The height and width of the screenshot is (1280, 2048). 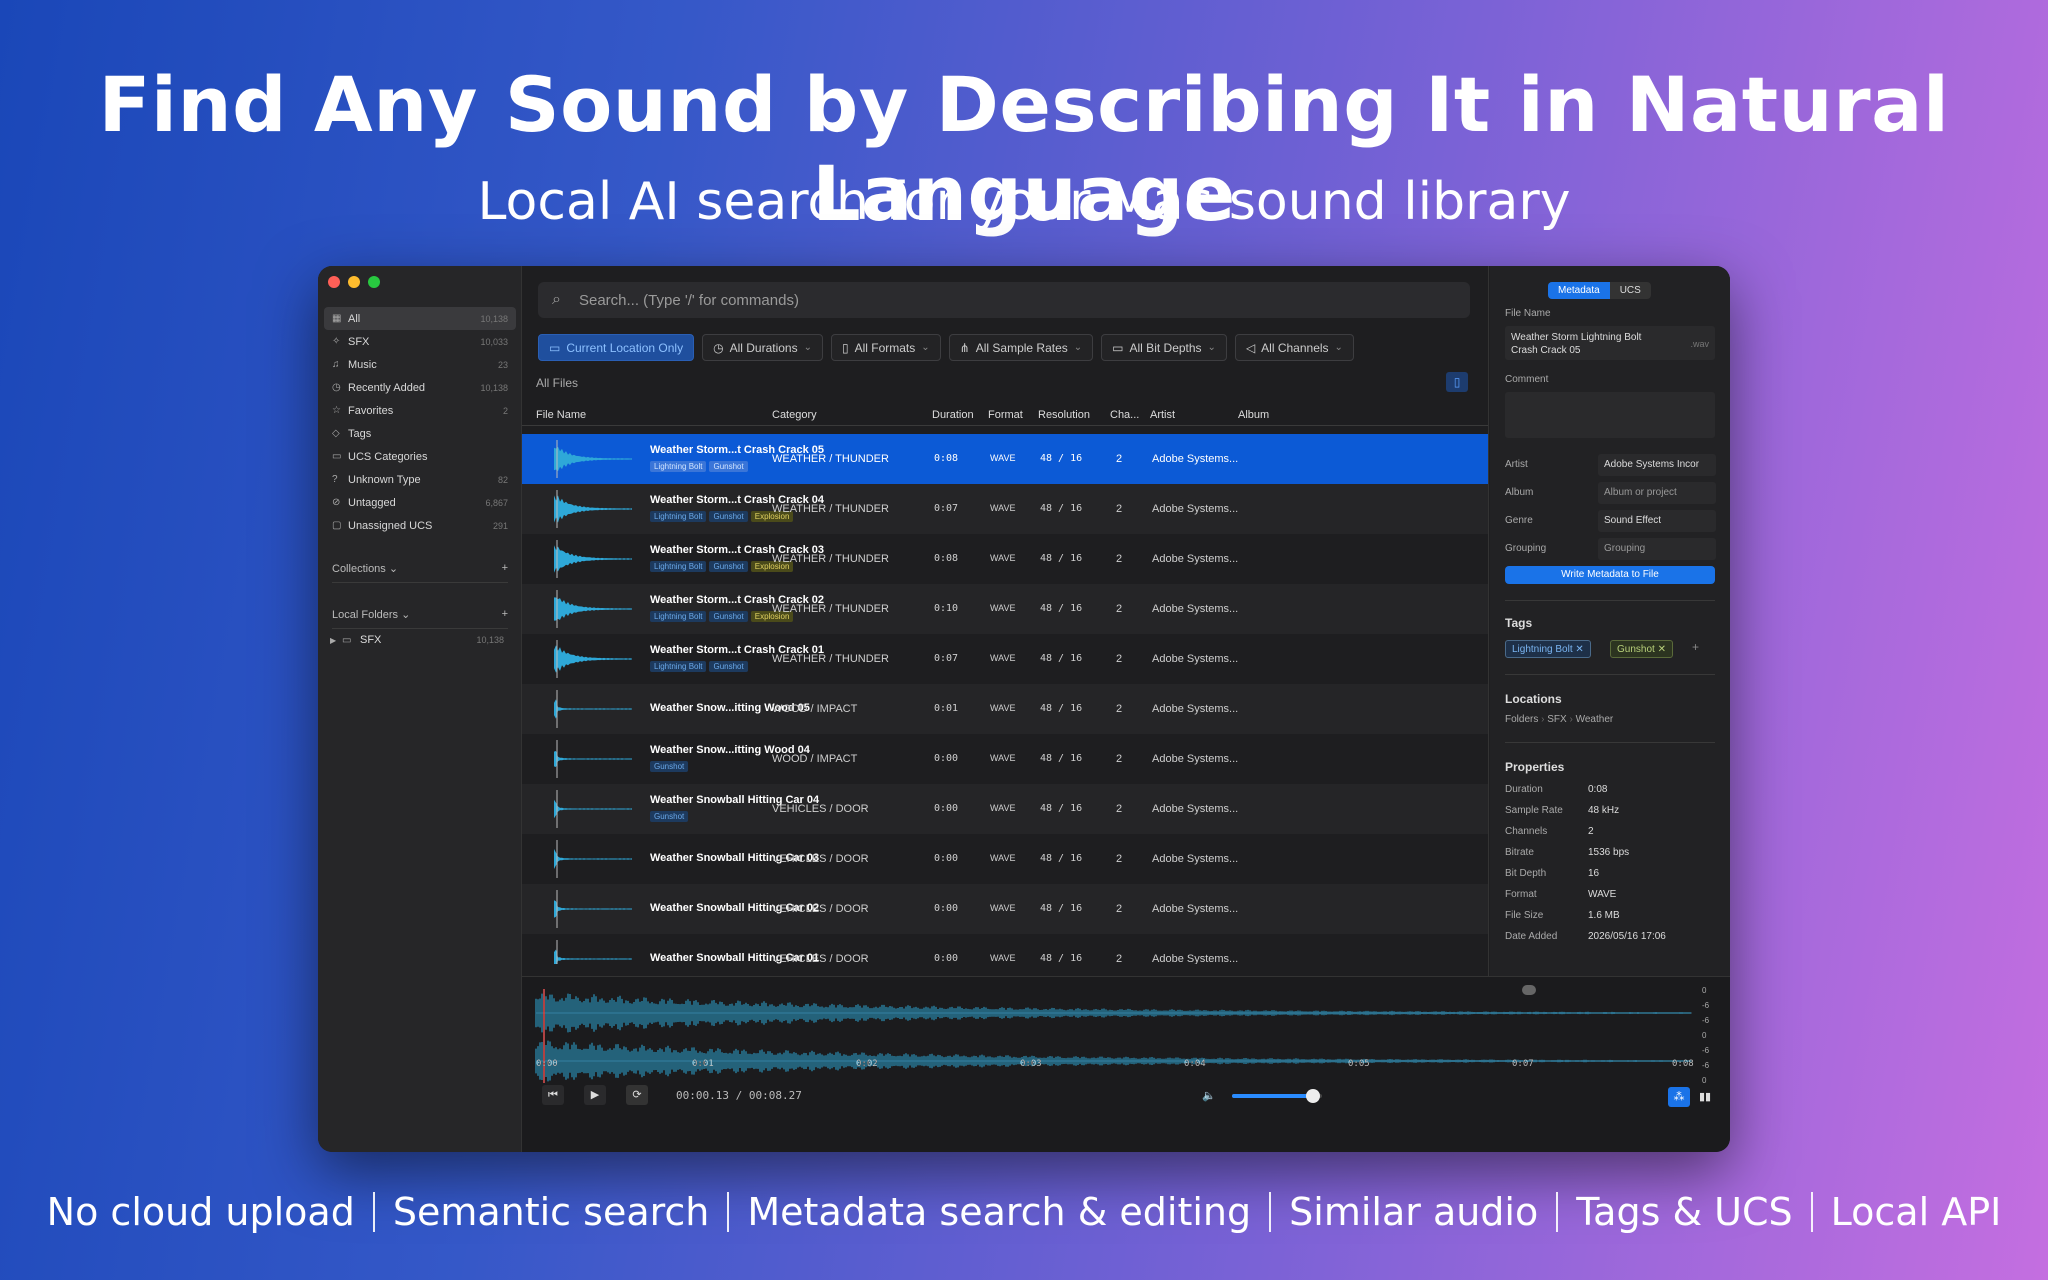 I want to click on add-collection-icon: +, so click(x=505, y=568).